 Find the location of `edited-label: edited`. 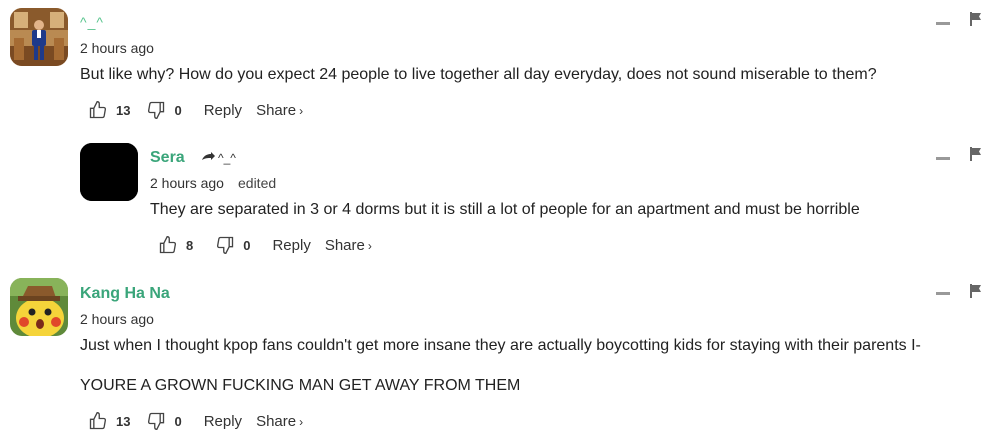

edited-label: edited is located at coordinates (257, 183).